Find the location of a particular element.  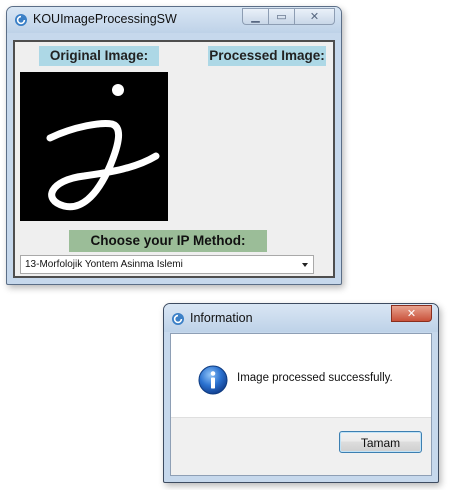

minimize-icon: ▁ is located at coordinates (255, 16).